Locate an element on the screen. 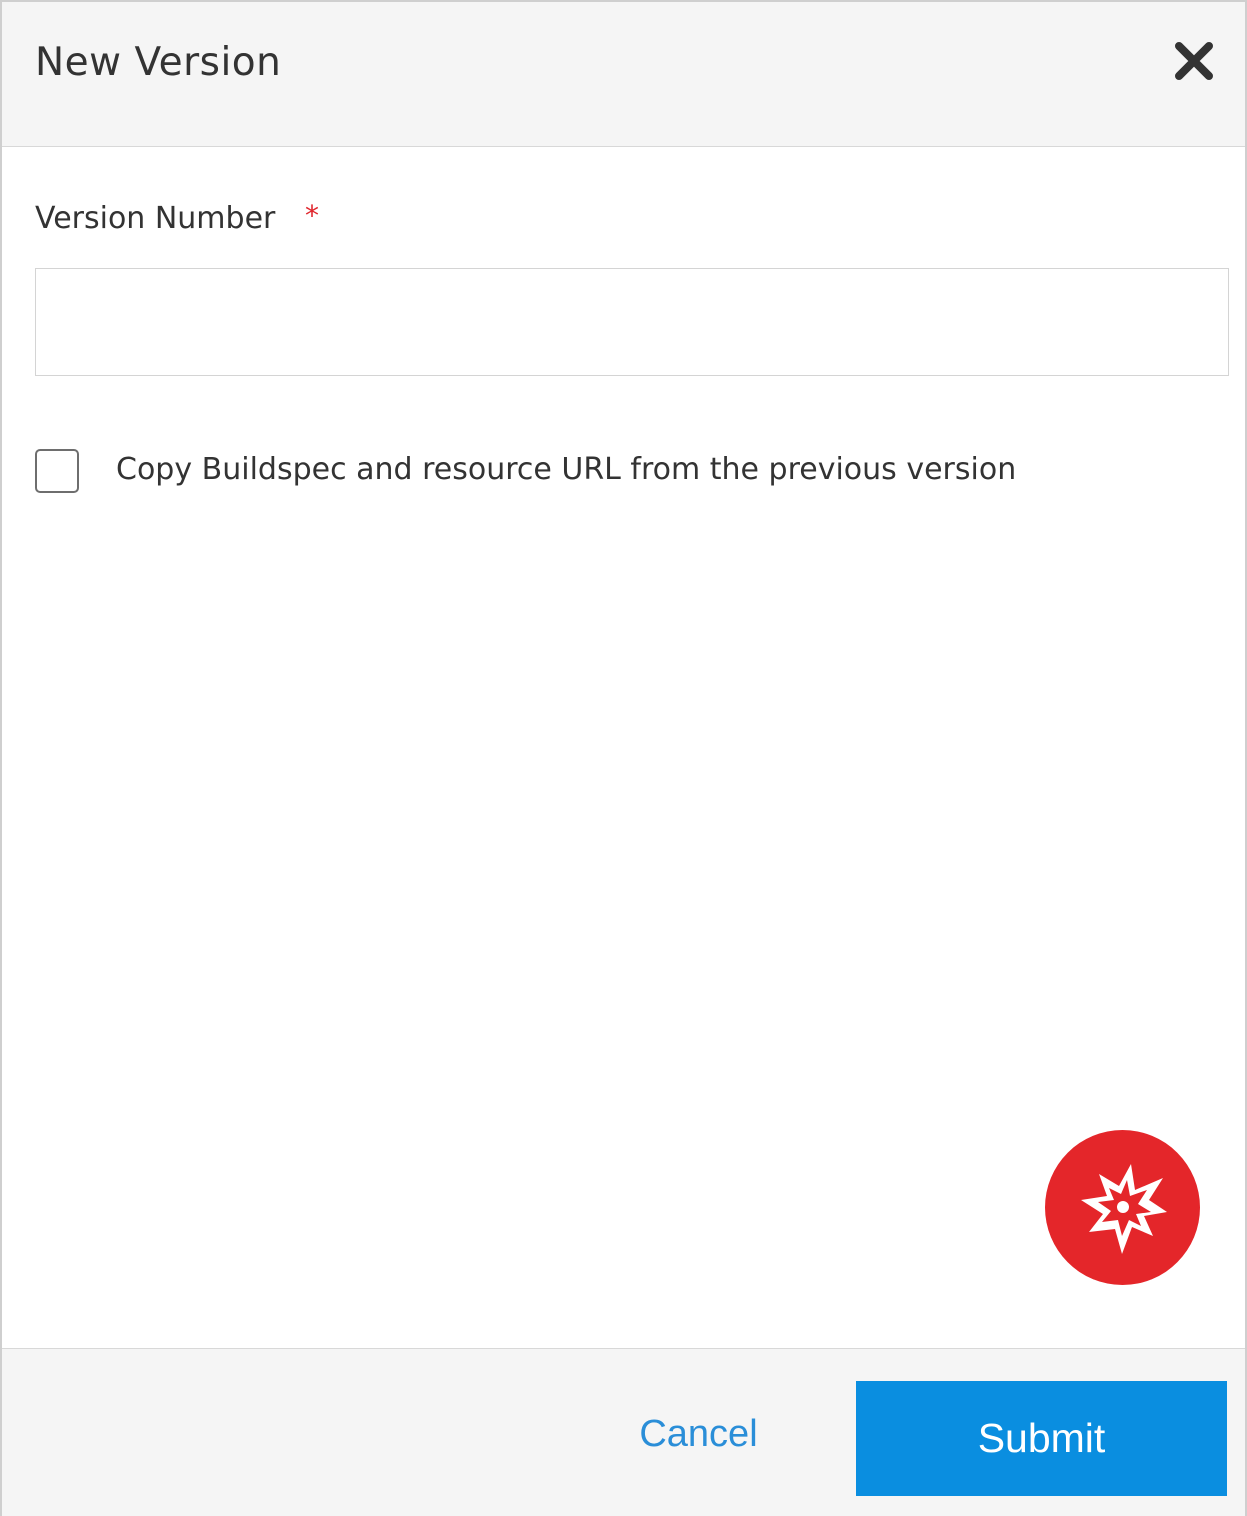 The width and height of the screenshot is (1247, 1516). dialog-header: New Version is located at coordinates (623, 74).